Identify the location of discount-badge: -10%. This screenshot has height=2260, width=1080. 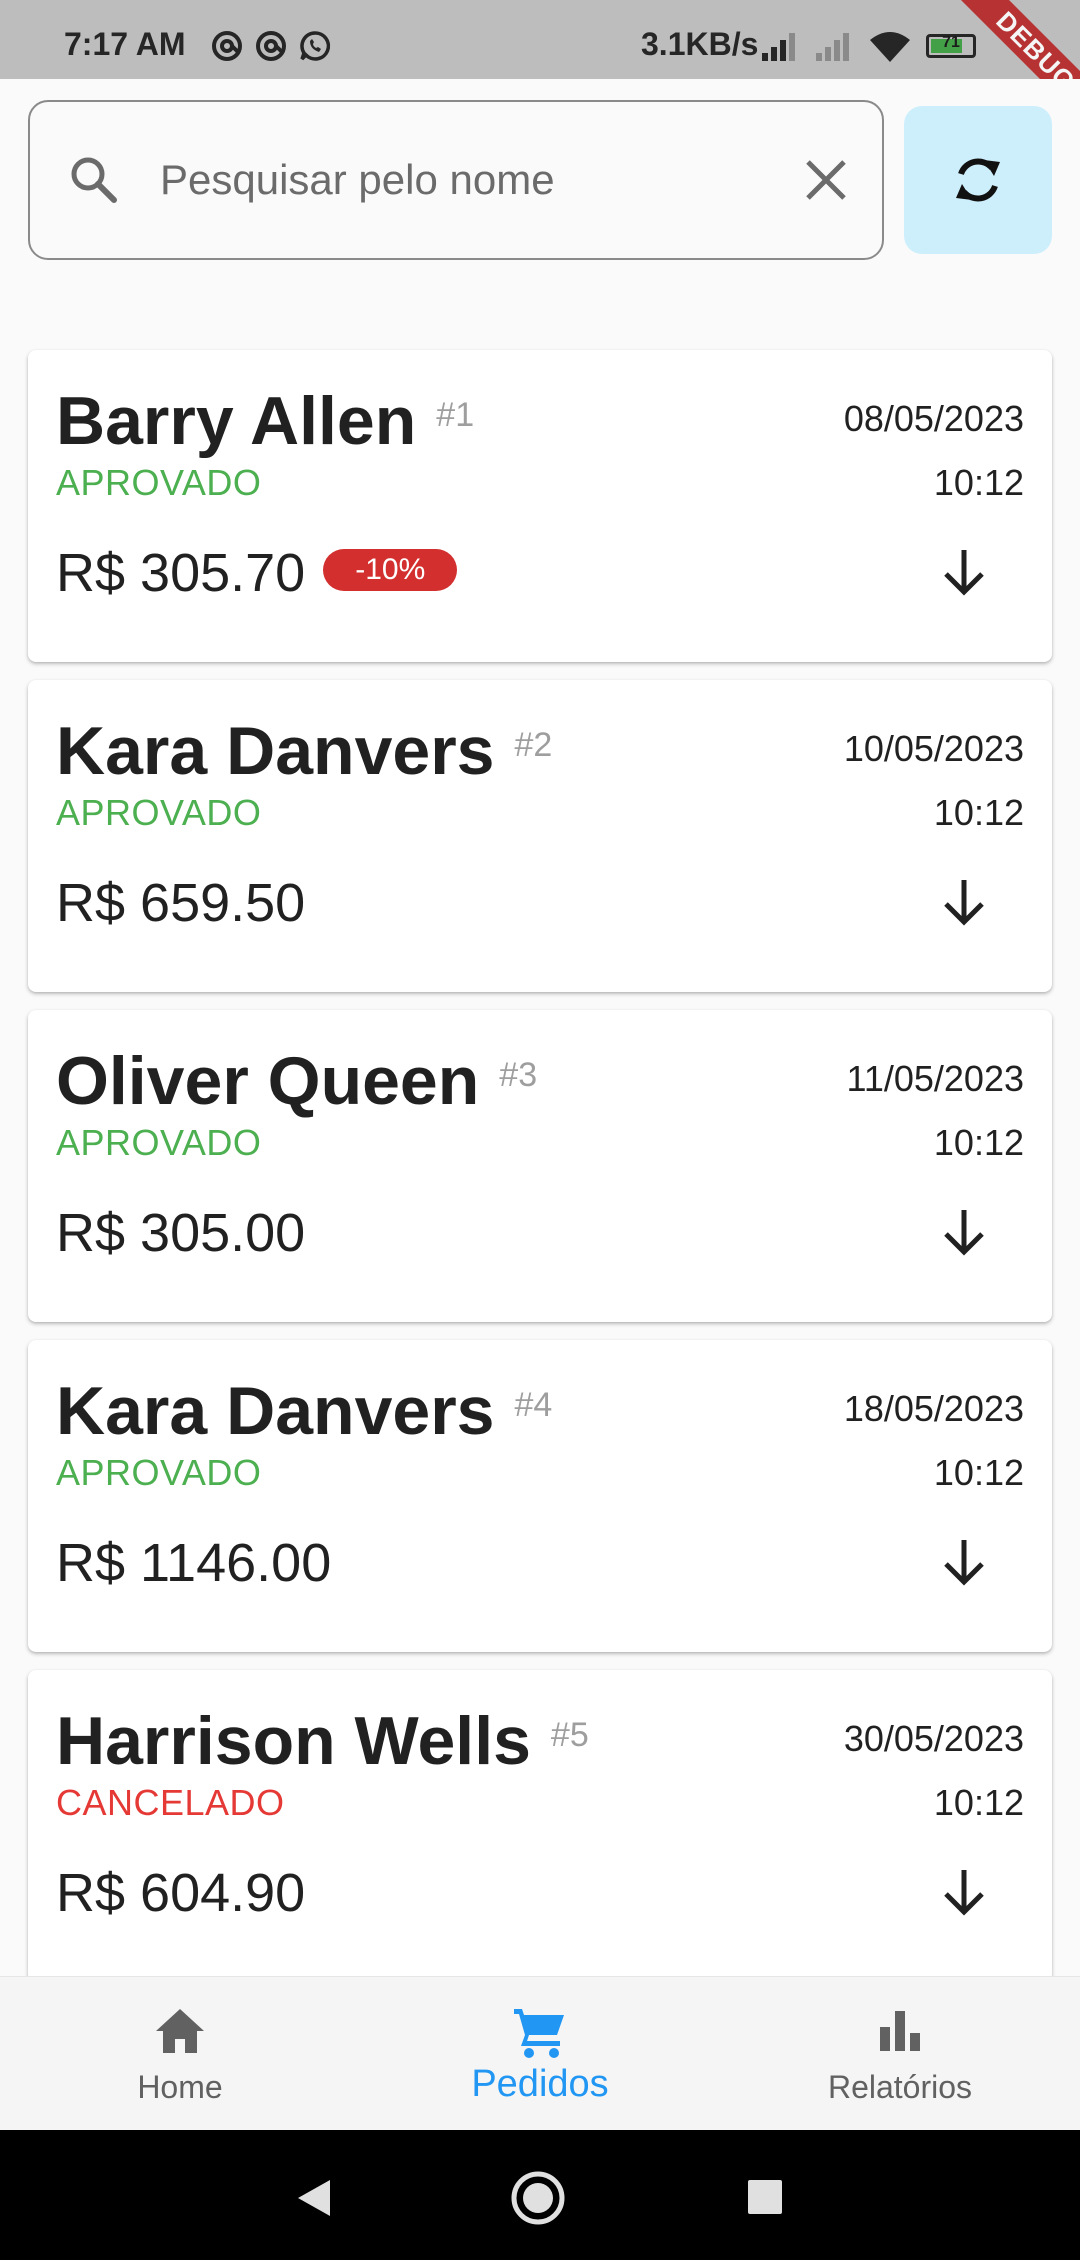
(390, 570).